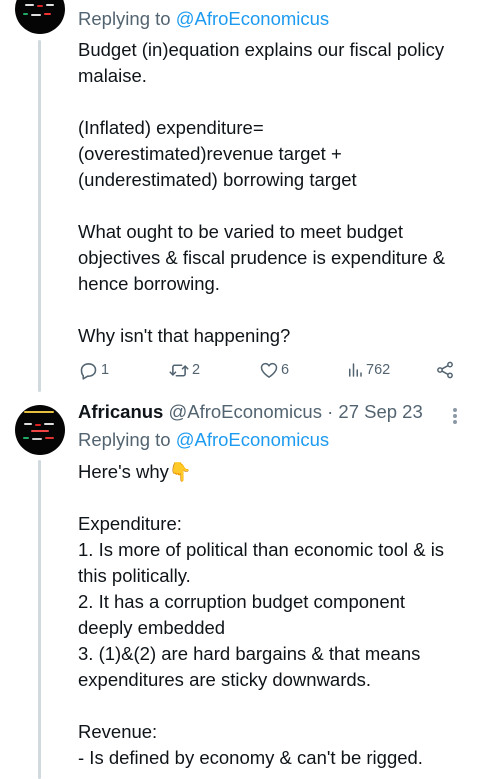 This screenshot has width=480, height=779. I want to click on like-button: 6, so click(274, 370).